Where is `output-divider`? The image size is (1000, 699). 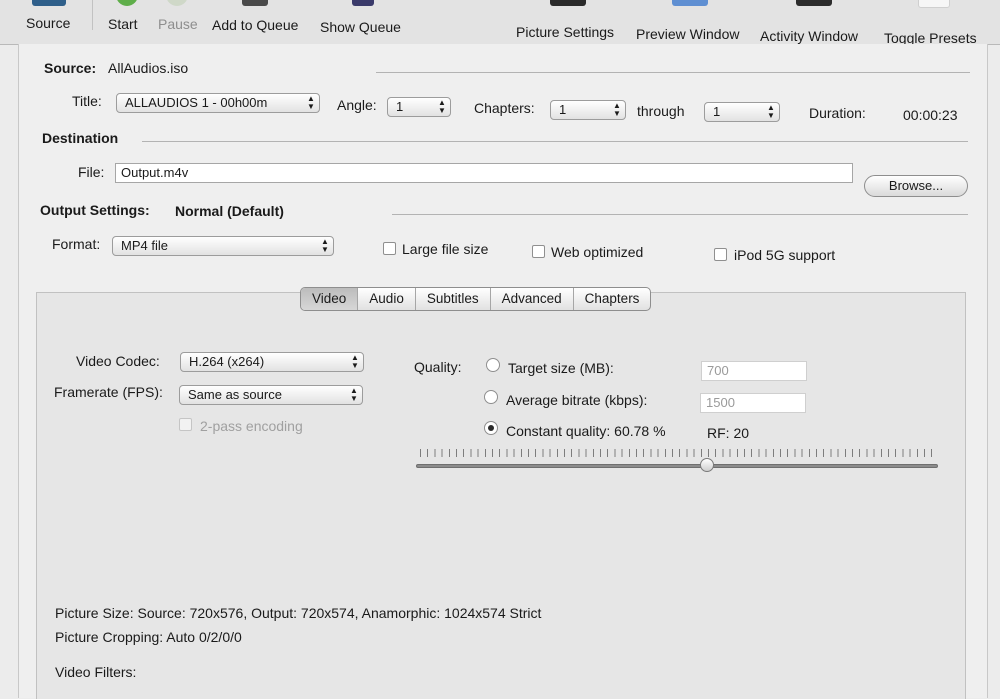 output-divider is located at coordinates (680, 214).